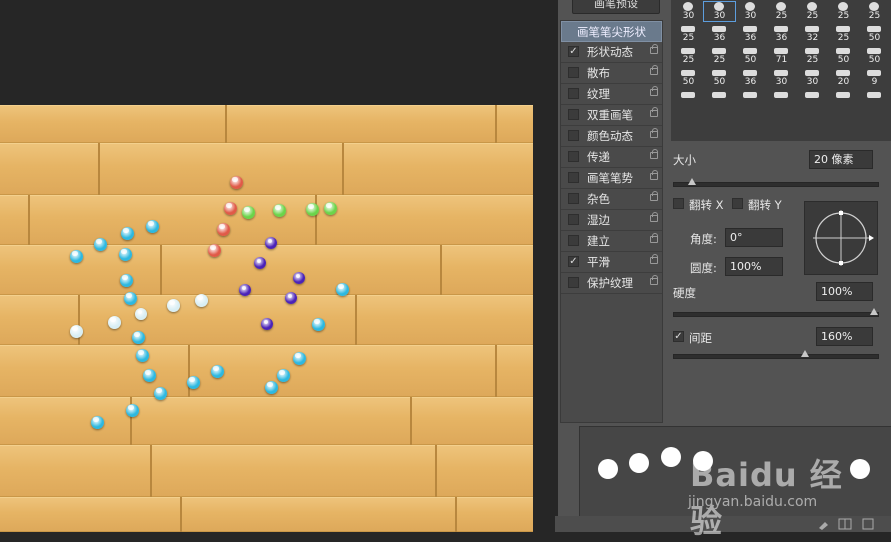 Image resolution: width=891 pixels, height=542 pixels. What do you see at coordinates (611, 199) in the screenshot?
I see `brush-option-row: 杂色` at bounding box center [611, 199].